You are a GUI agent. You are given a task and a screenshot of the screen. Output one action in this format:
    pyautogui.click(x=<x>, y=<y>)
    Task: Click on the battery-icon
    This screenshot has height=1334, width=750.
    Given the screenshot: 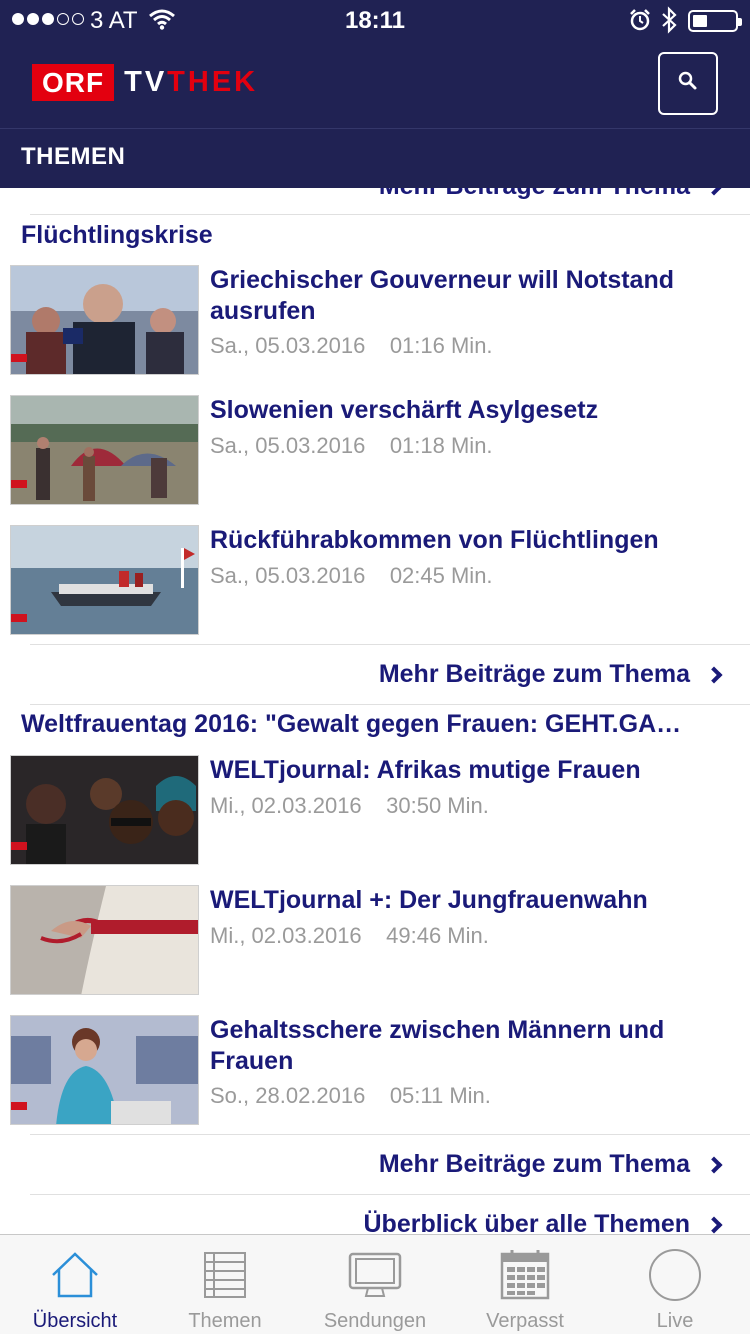 What is the action you would take?
    pyautogui.click(x=715, y=21)
    